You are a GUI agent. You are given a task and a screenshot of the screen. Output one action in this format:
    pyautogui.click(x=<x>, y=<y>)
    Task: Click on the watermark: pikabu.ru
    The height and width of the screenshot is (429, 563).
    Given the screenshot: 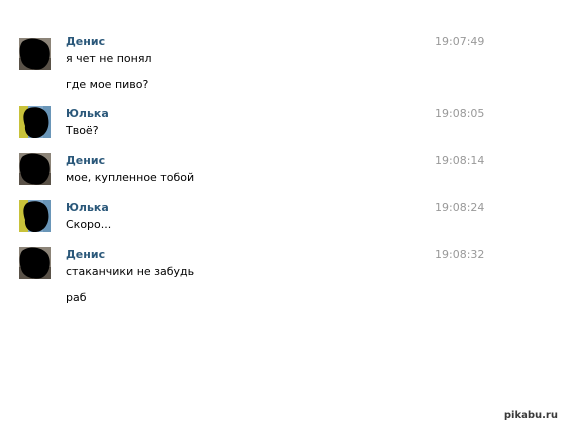 What is the action you would take?
    pyautogui.click(x=530, y=415)
    